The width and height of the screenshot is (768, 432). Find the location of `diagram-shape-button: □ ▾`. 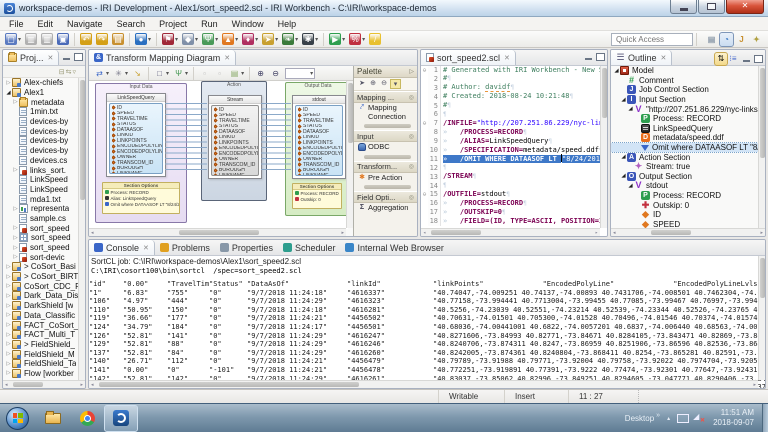

diagram-shape-button: □ ▾ is located at coordinates (161, 73).